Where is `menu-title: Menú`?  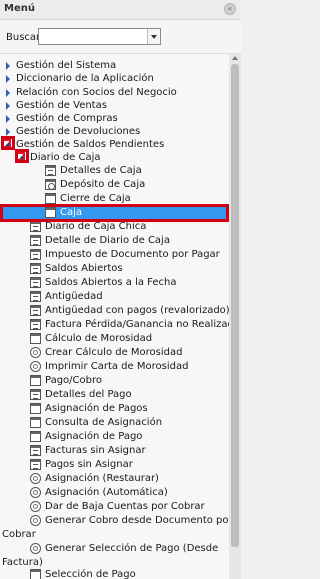 menu-title: Menú is located at coordinates (19, 8).